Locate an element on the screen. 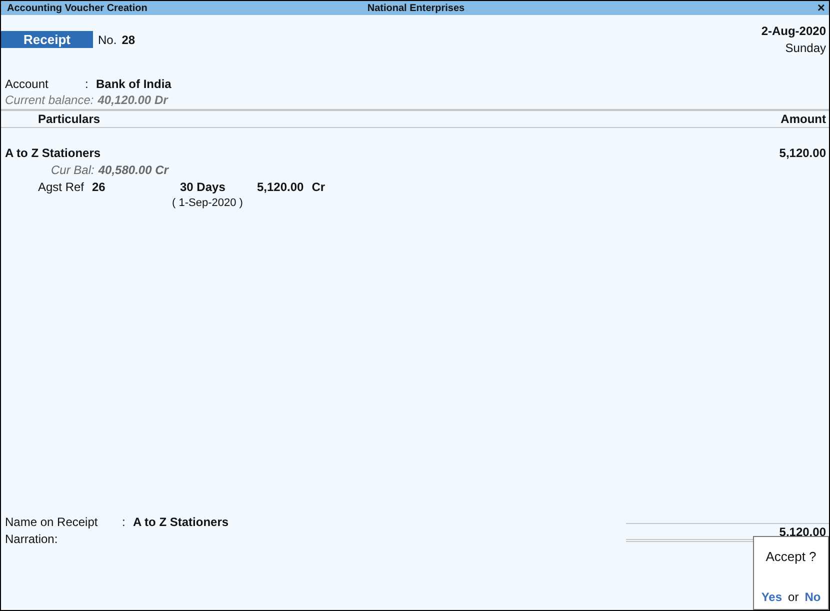  account-value: Bank of India is located at coordinates (134, 84).